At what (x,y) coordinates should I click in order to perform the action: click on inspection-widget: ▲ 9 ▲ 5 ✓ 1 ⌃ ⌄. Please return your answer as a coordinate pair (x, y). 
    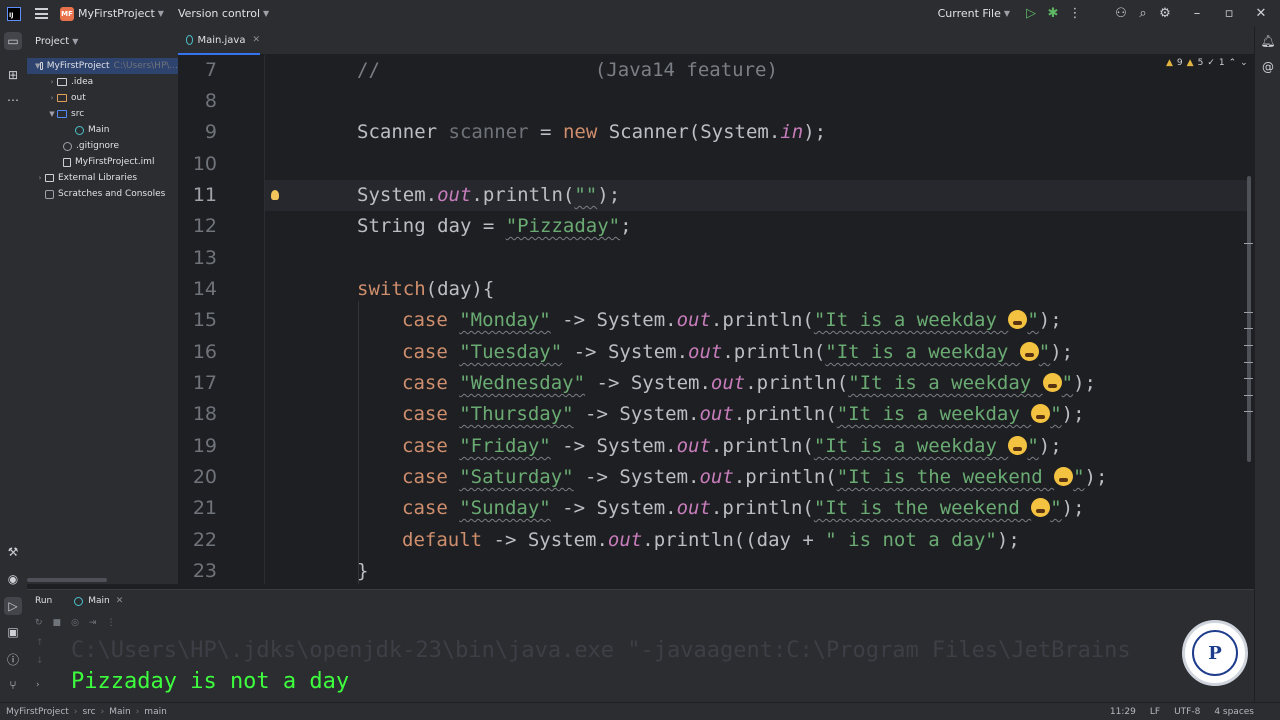
    Looking at the image, I should click on (1207, 63).